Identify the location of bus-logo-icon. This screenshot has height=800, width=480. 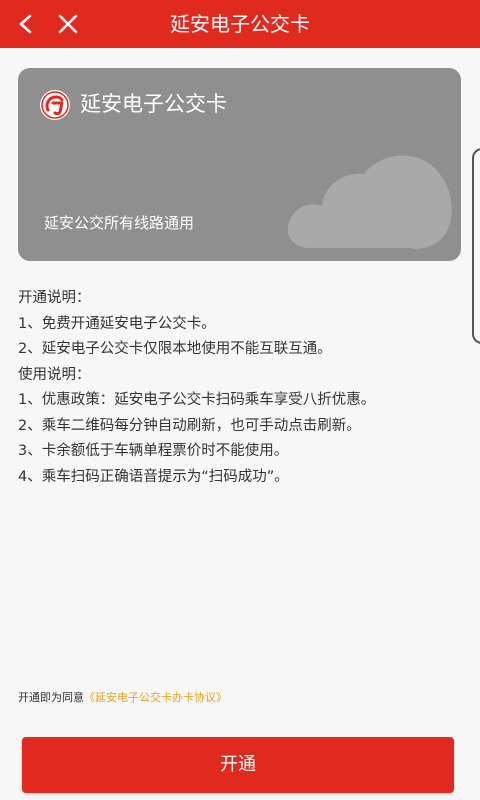
(55, 105).